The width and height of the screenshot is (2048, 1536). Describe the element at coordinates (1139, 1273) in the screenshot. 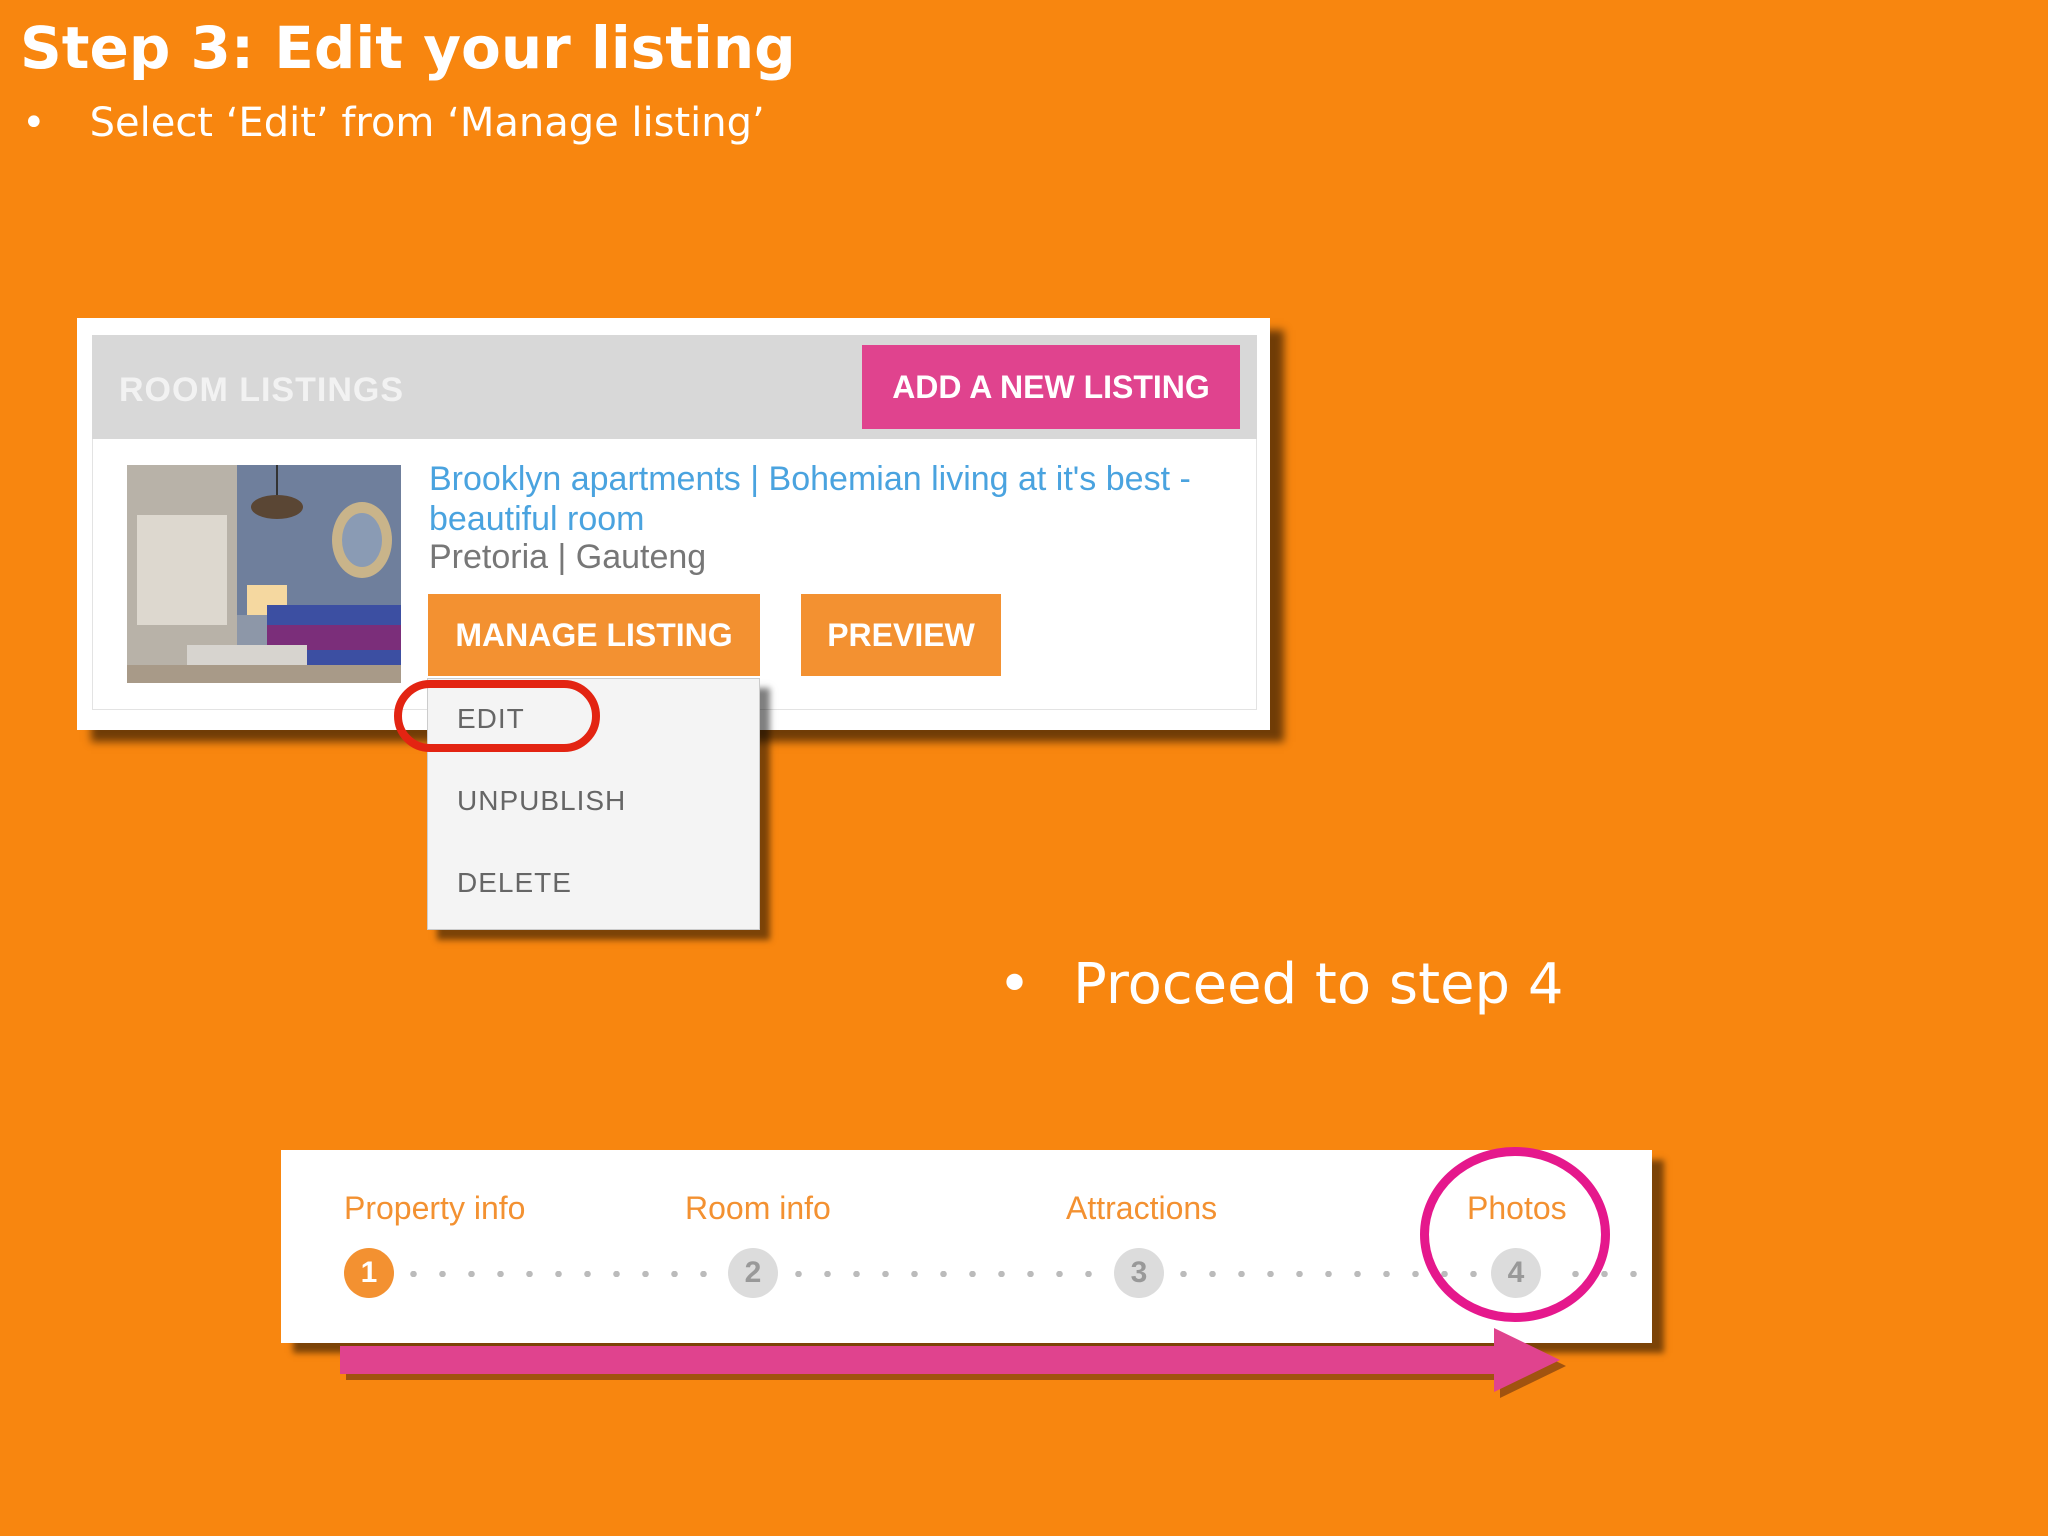

I see `step-3-circle: 3` at that location.